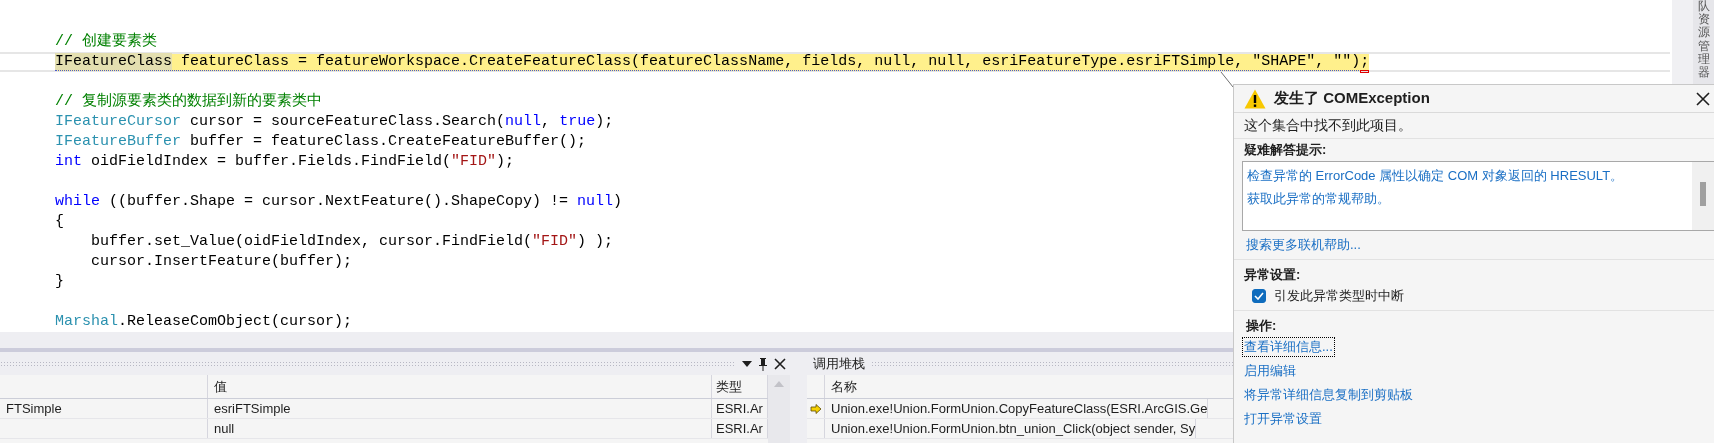 The width and height of the screenshot is (1714, 443). I want to click on tip-link: 获取此异常的常规帮助。, so click(1467, 198).